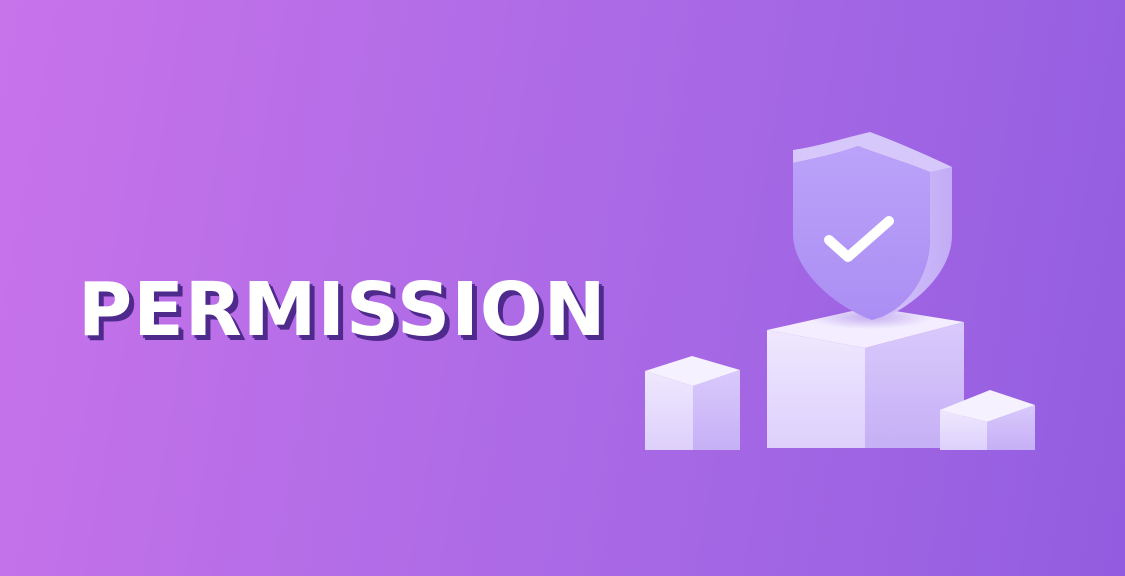  What do you see at coordinates (872, 226) in the screenshot?
I see `shield-check-icon` at bounding box center [872, 226].